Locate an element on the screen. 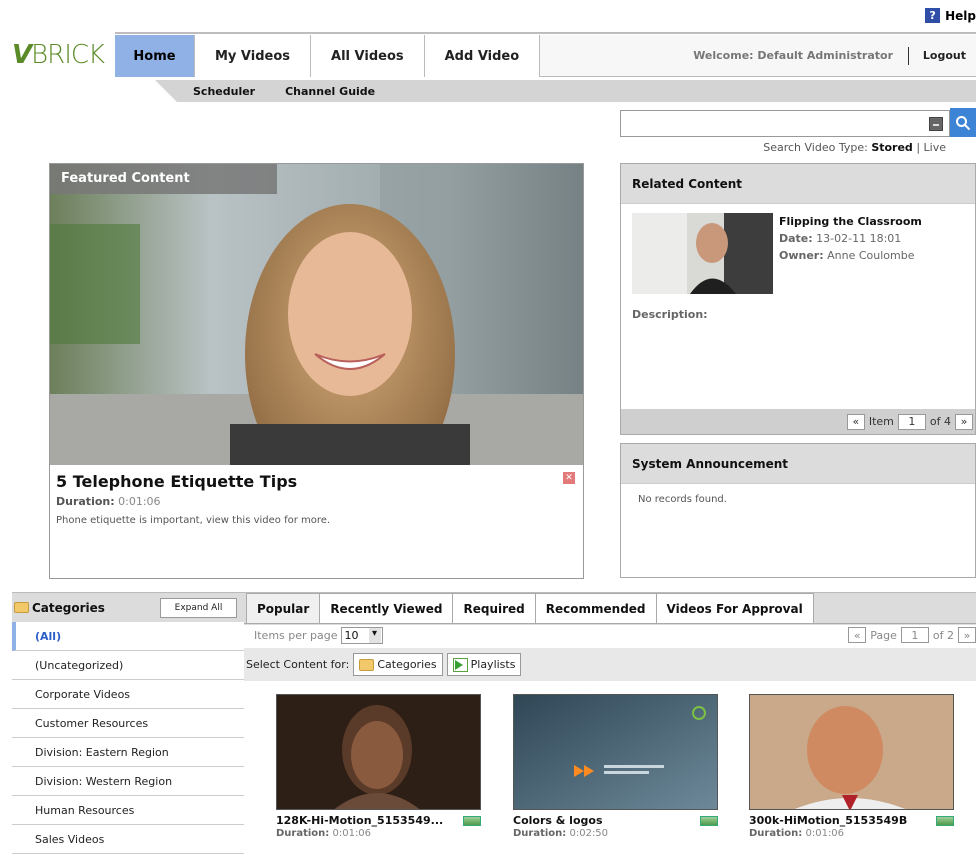 This screenshot has width=976, height=855. announcement-text: No records found. is located at coordinates (682, 499).